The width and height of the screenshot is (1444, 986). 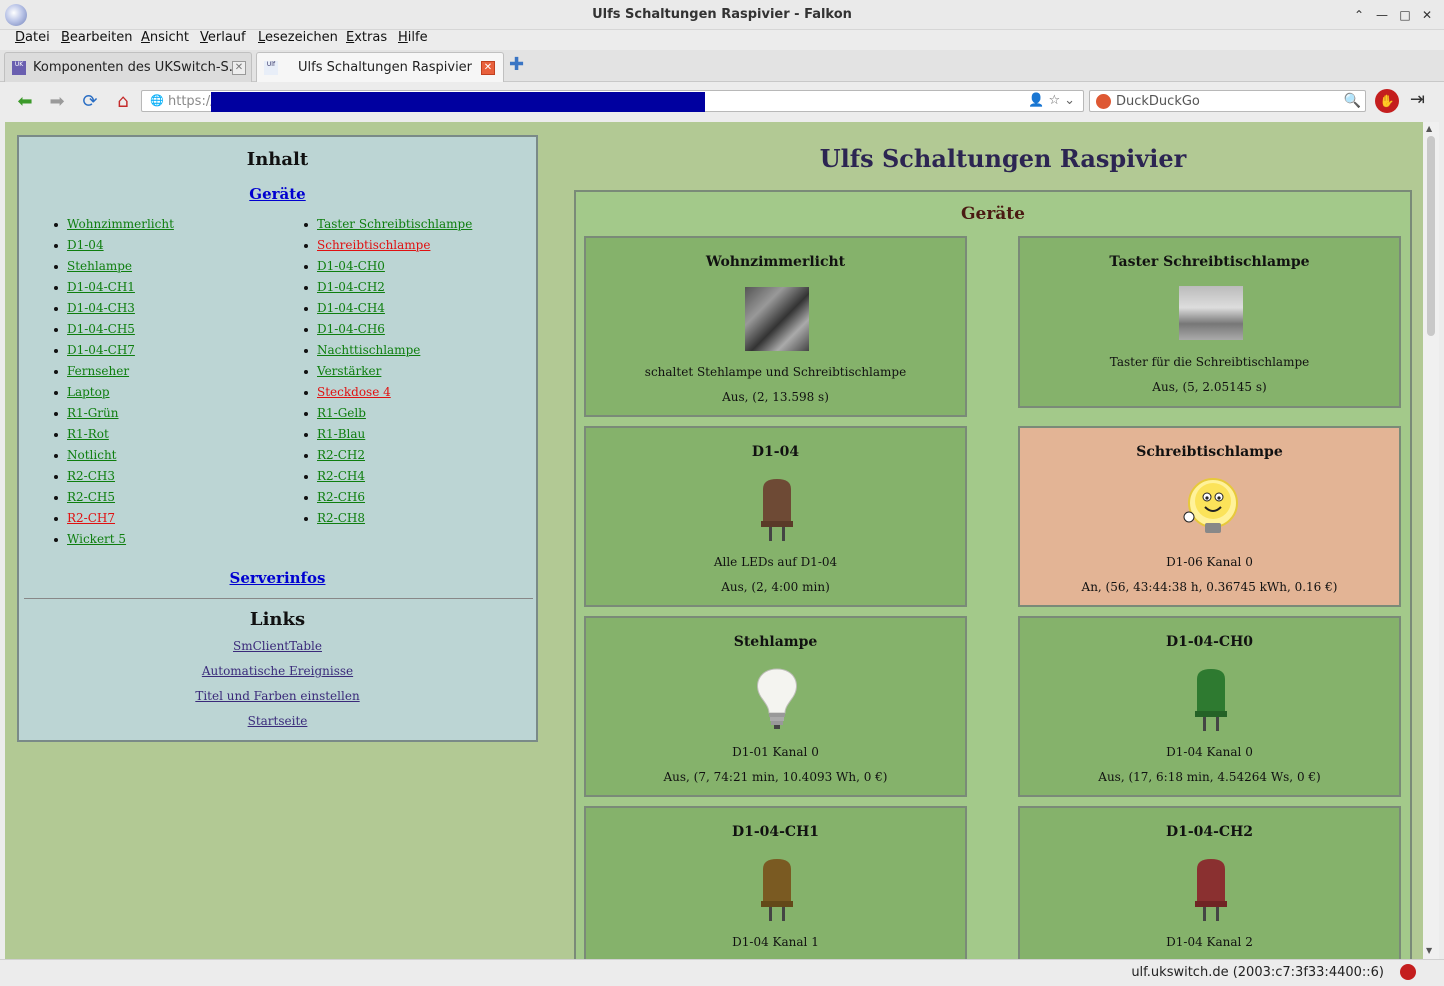 I want to click on device-link: R2-CH7, so click(x=91, y=518).